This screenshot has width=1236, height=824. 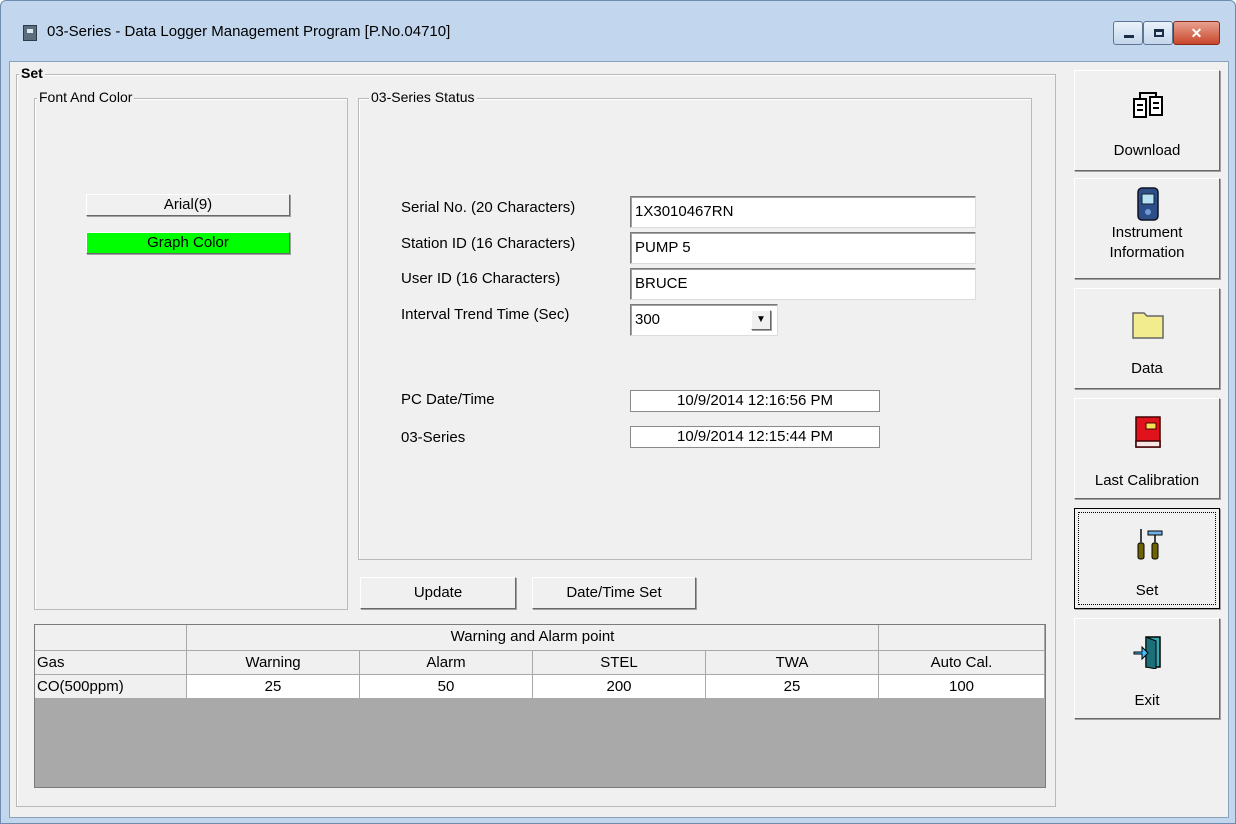 I want to click on set-button: Set, so click(x=1147, y=558).